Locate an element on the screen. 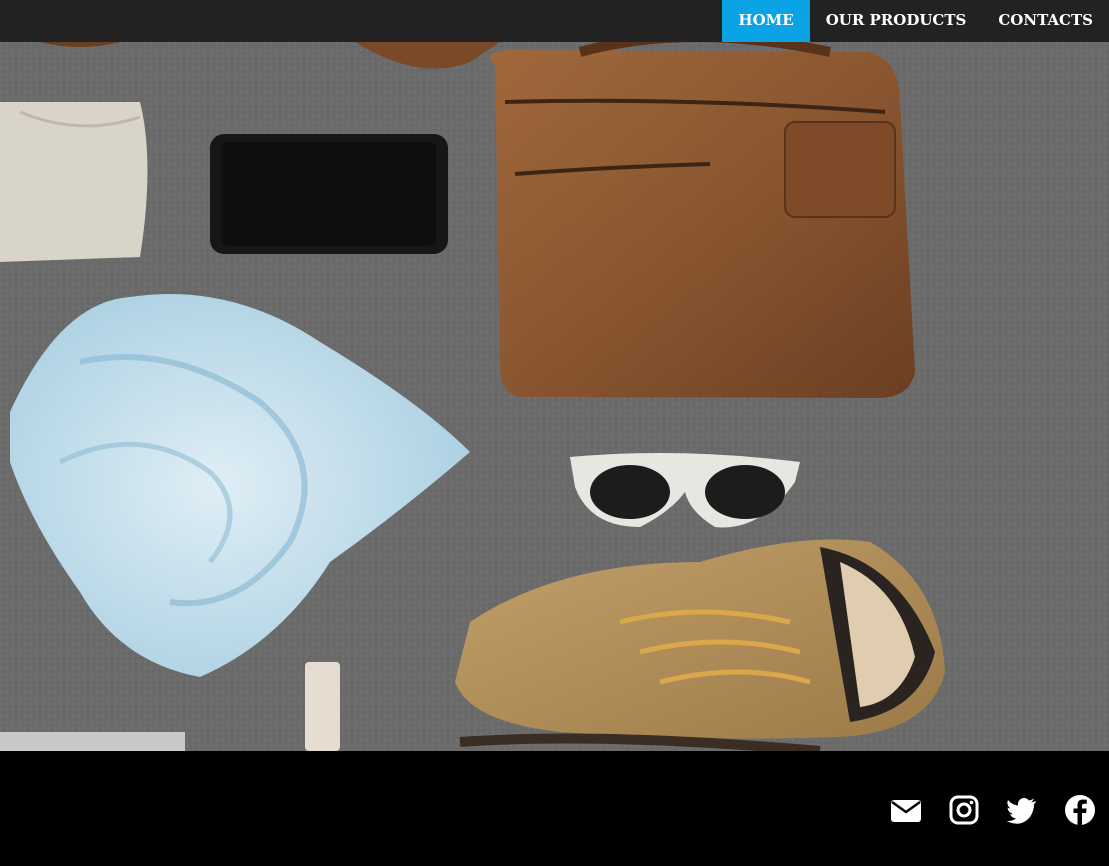  nav-contacts-link: CONTACTS is located at coordinates (1045, 21).